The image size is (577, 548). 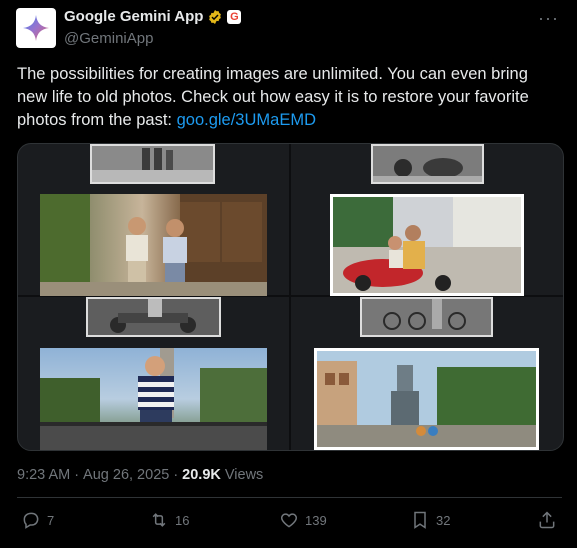 I want to click on views-count: 20.9K, so click(x=201, y=475).